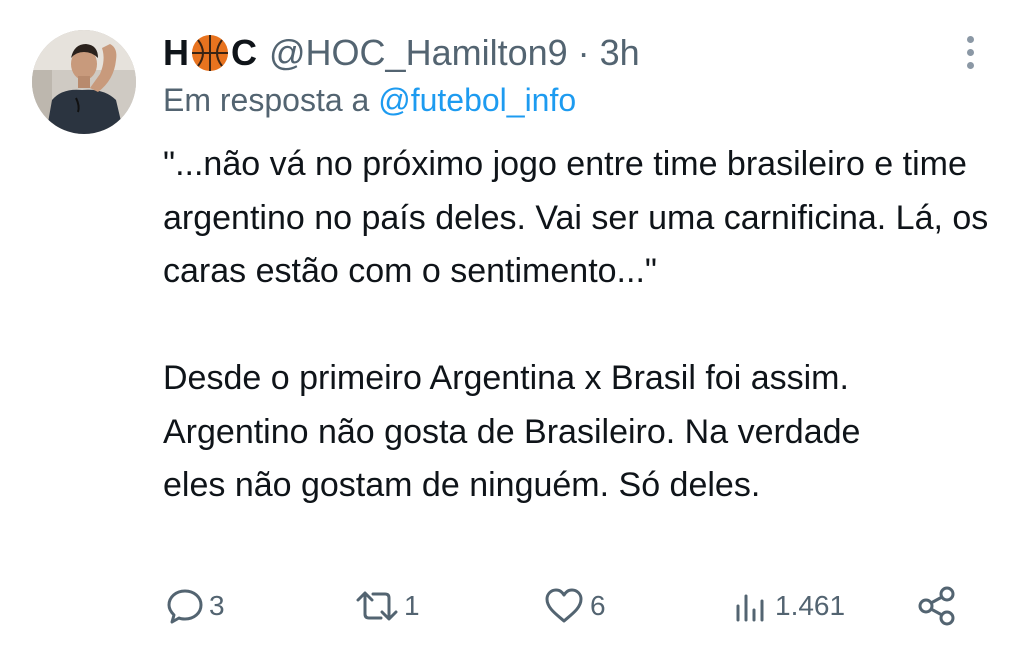 This screenshot has width=1024, height=647. I want to click on reply-context: Em resposta a @futebol_info, so click(369, 100).